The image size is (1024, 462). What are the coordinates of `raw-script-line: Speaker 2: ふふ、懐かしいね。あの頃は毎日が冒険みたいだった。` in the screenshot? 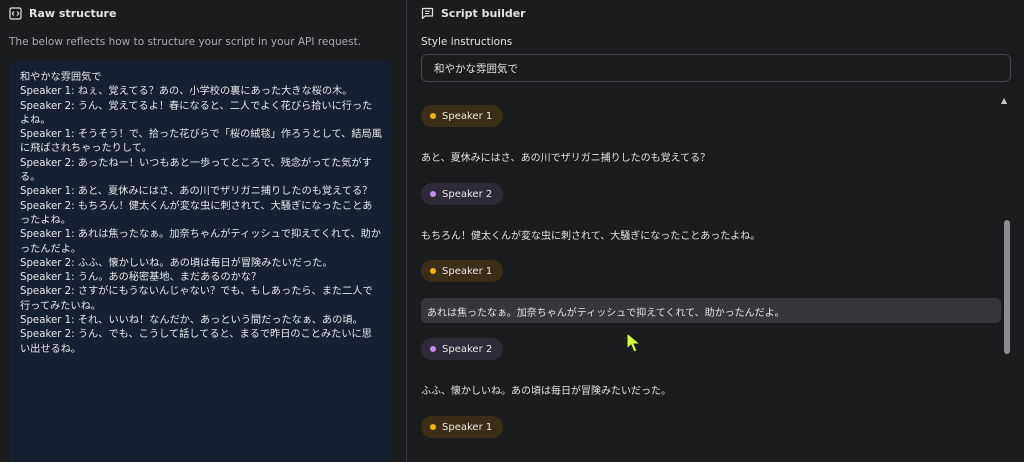 It's located at (176, 263).